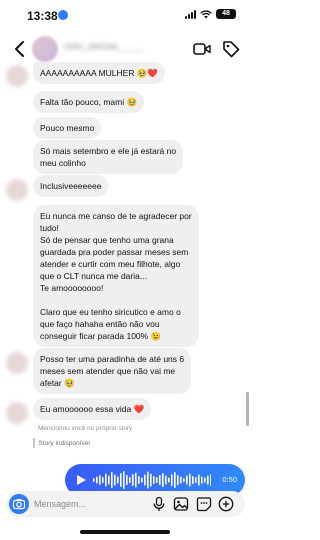 This screenshot has width=320, height=540. Describe the element at coordinates (226, 504) in the screenshot. I see `add-icon` at that location.